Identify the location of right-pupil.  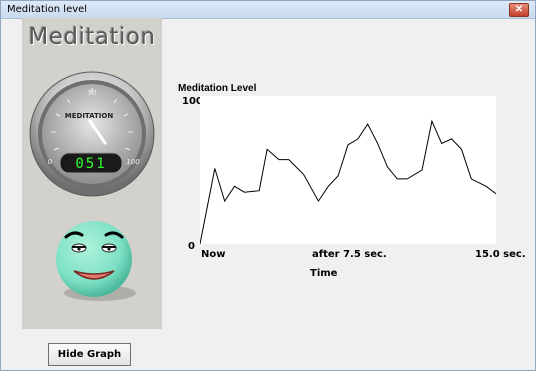
(109, 249).